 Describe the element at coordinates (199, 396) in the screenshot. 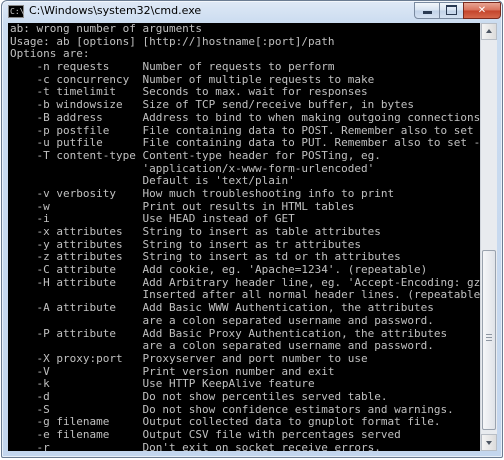

I see `console-line: -d Do not show percentiles served table.` at that location.